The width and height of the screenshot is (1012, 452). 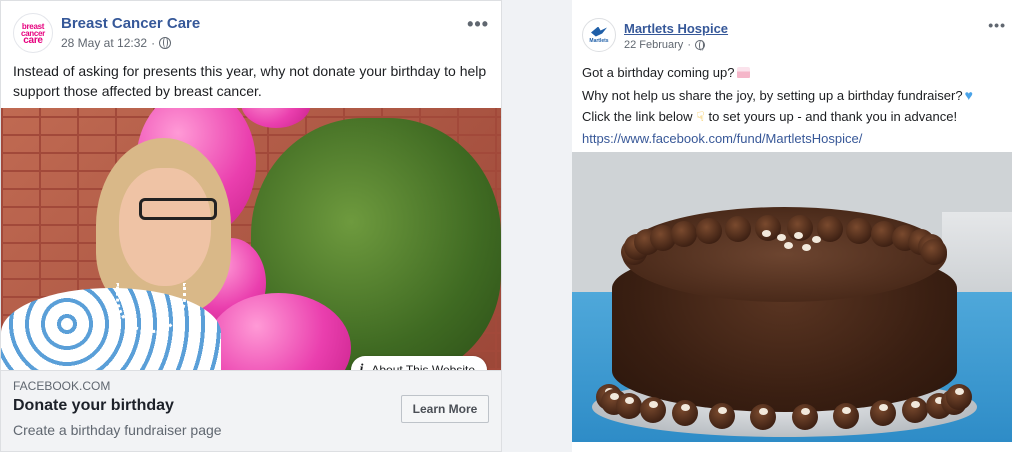 I want to click on cake-emoji-icon, so click(x=744, y=72).